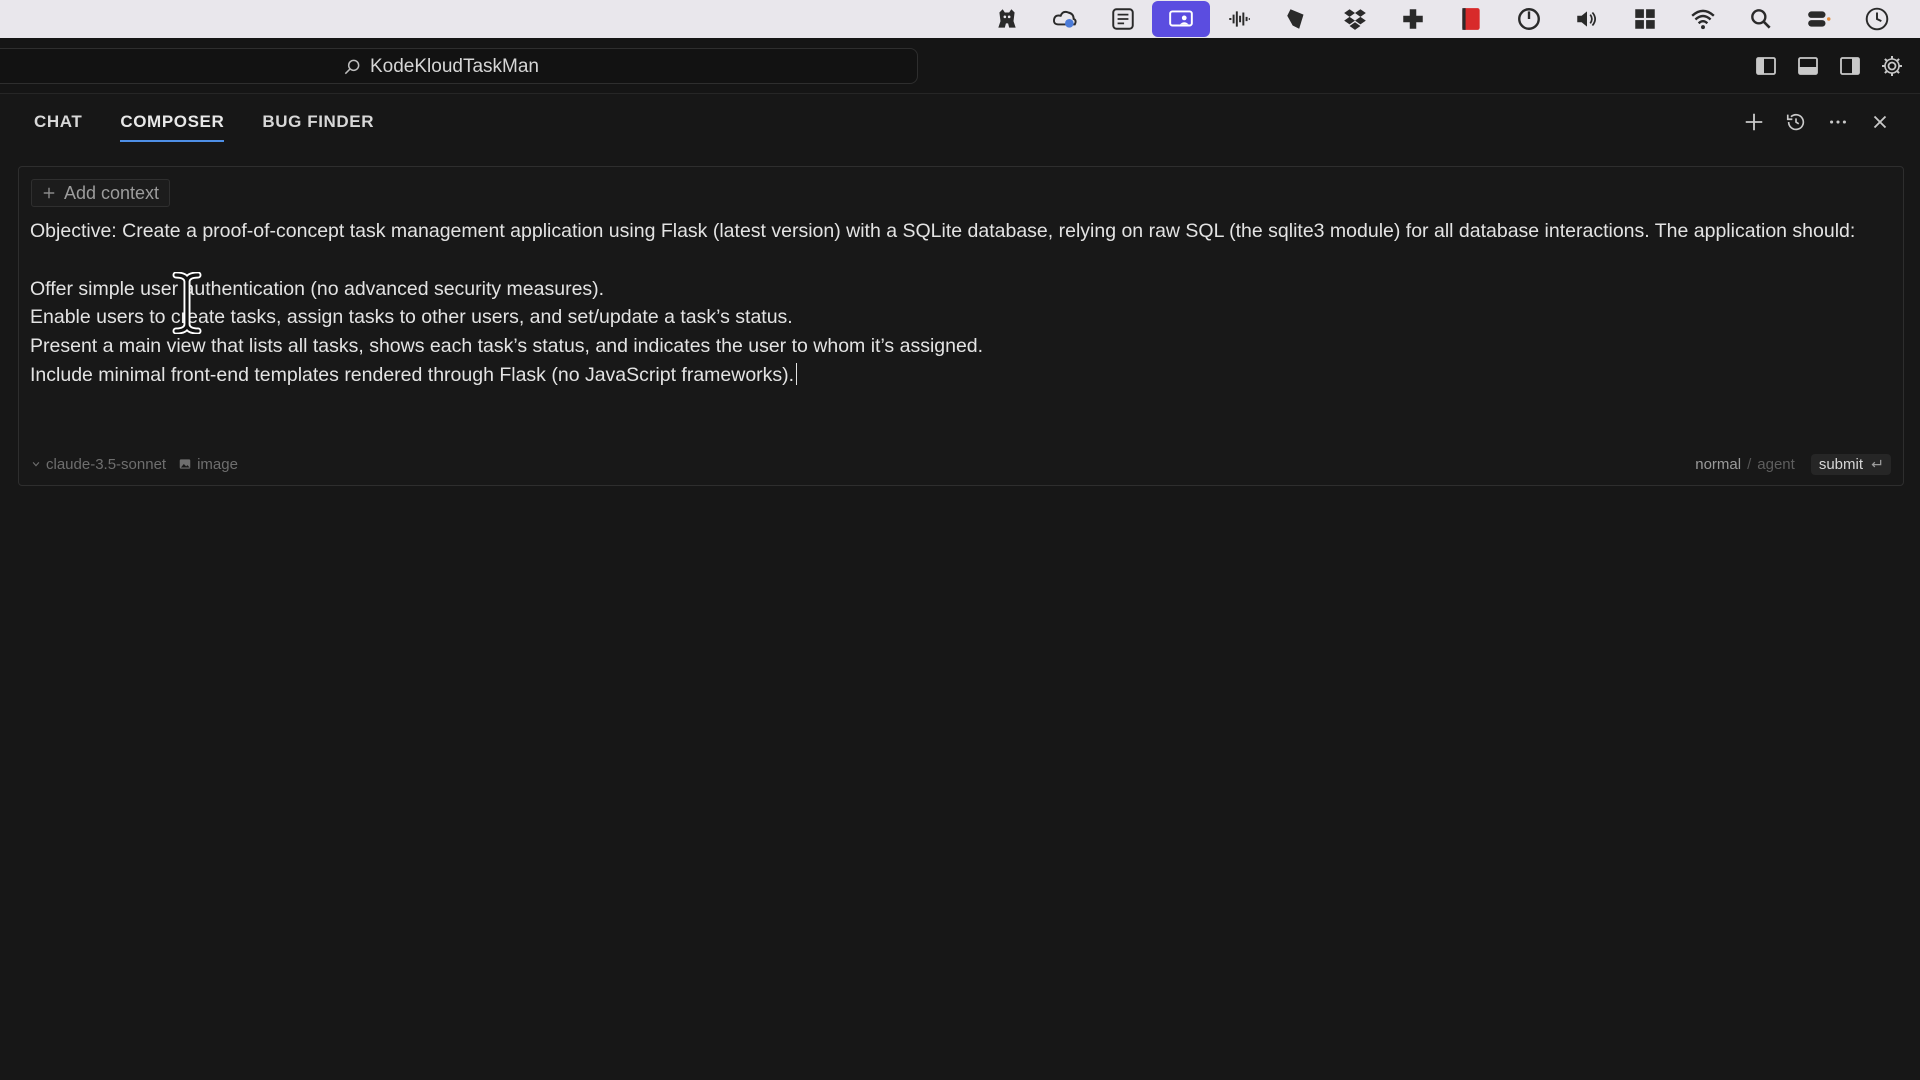 The image size is (1920, 1080). Describe the element at coordinates (1876, 463) in the screenshot. I see `enter-key-icon` at that location.